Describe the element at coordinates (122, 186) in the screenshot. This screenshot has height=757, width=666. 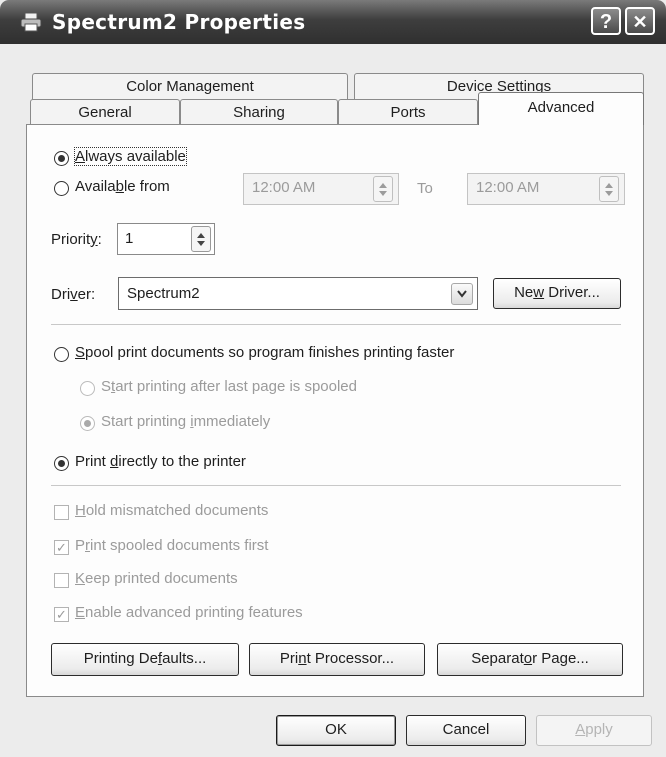
I see `available-from-label: Available from` at that location.